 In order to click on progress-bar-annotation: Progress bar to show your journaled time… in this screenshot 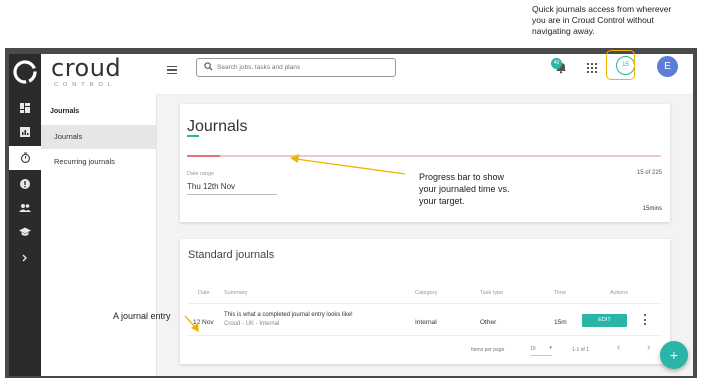, I will do `click(489, 189)`.